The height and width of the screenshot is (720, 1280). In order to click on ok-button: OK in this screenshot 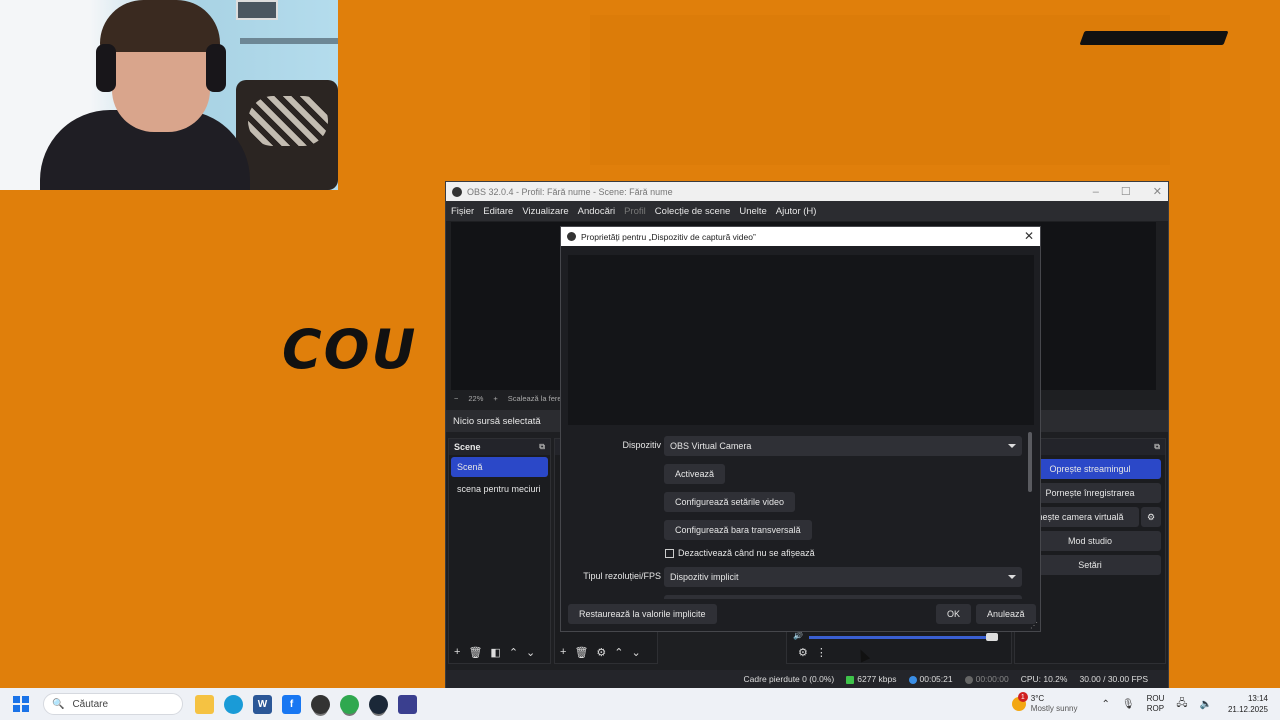, I will do `click(954, 614)`.